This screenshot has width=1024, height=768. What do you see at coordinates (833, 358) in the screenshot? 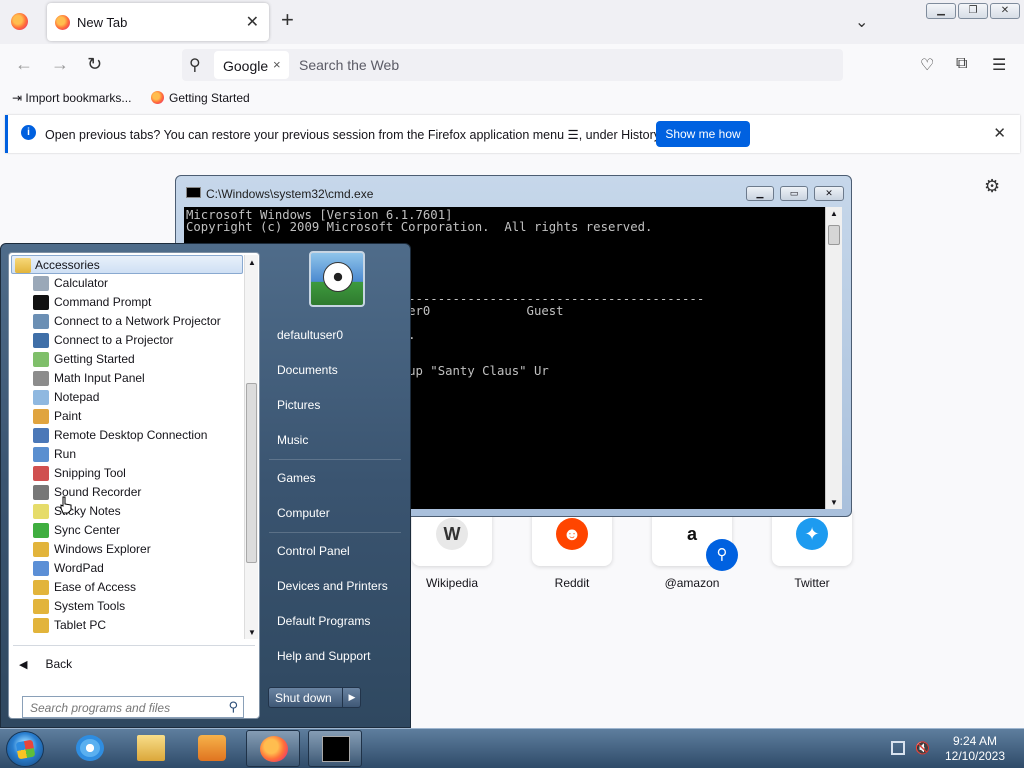
I see `cmd-scrollbar: ▲ ▼` at bounding box center [833, 358].